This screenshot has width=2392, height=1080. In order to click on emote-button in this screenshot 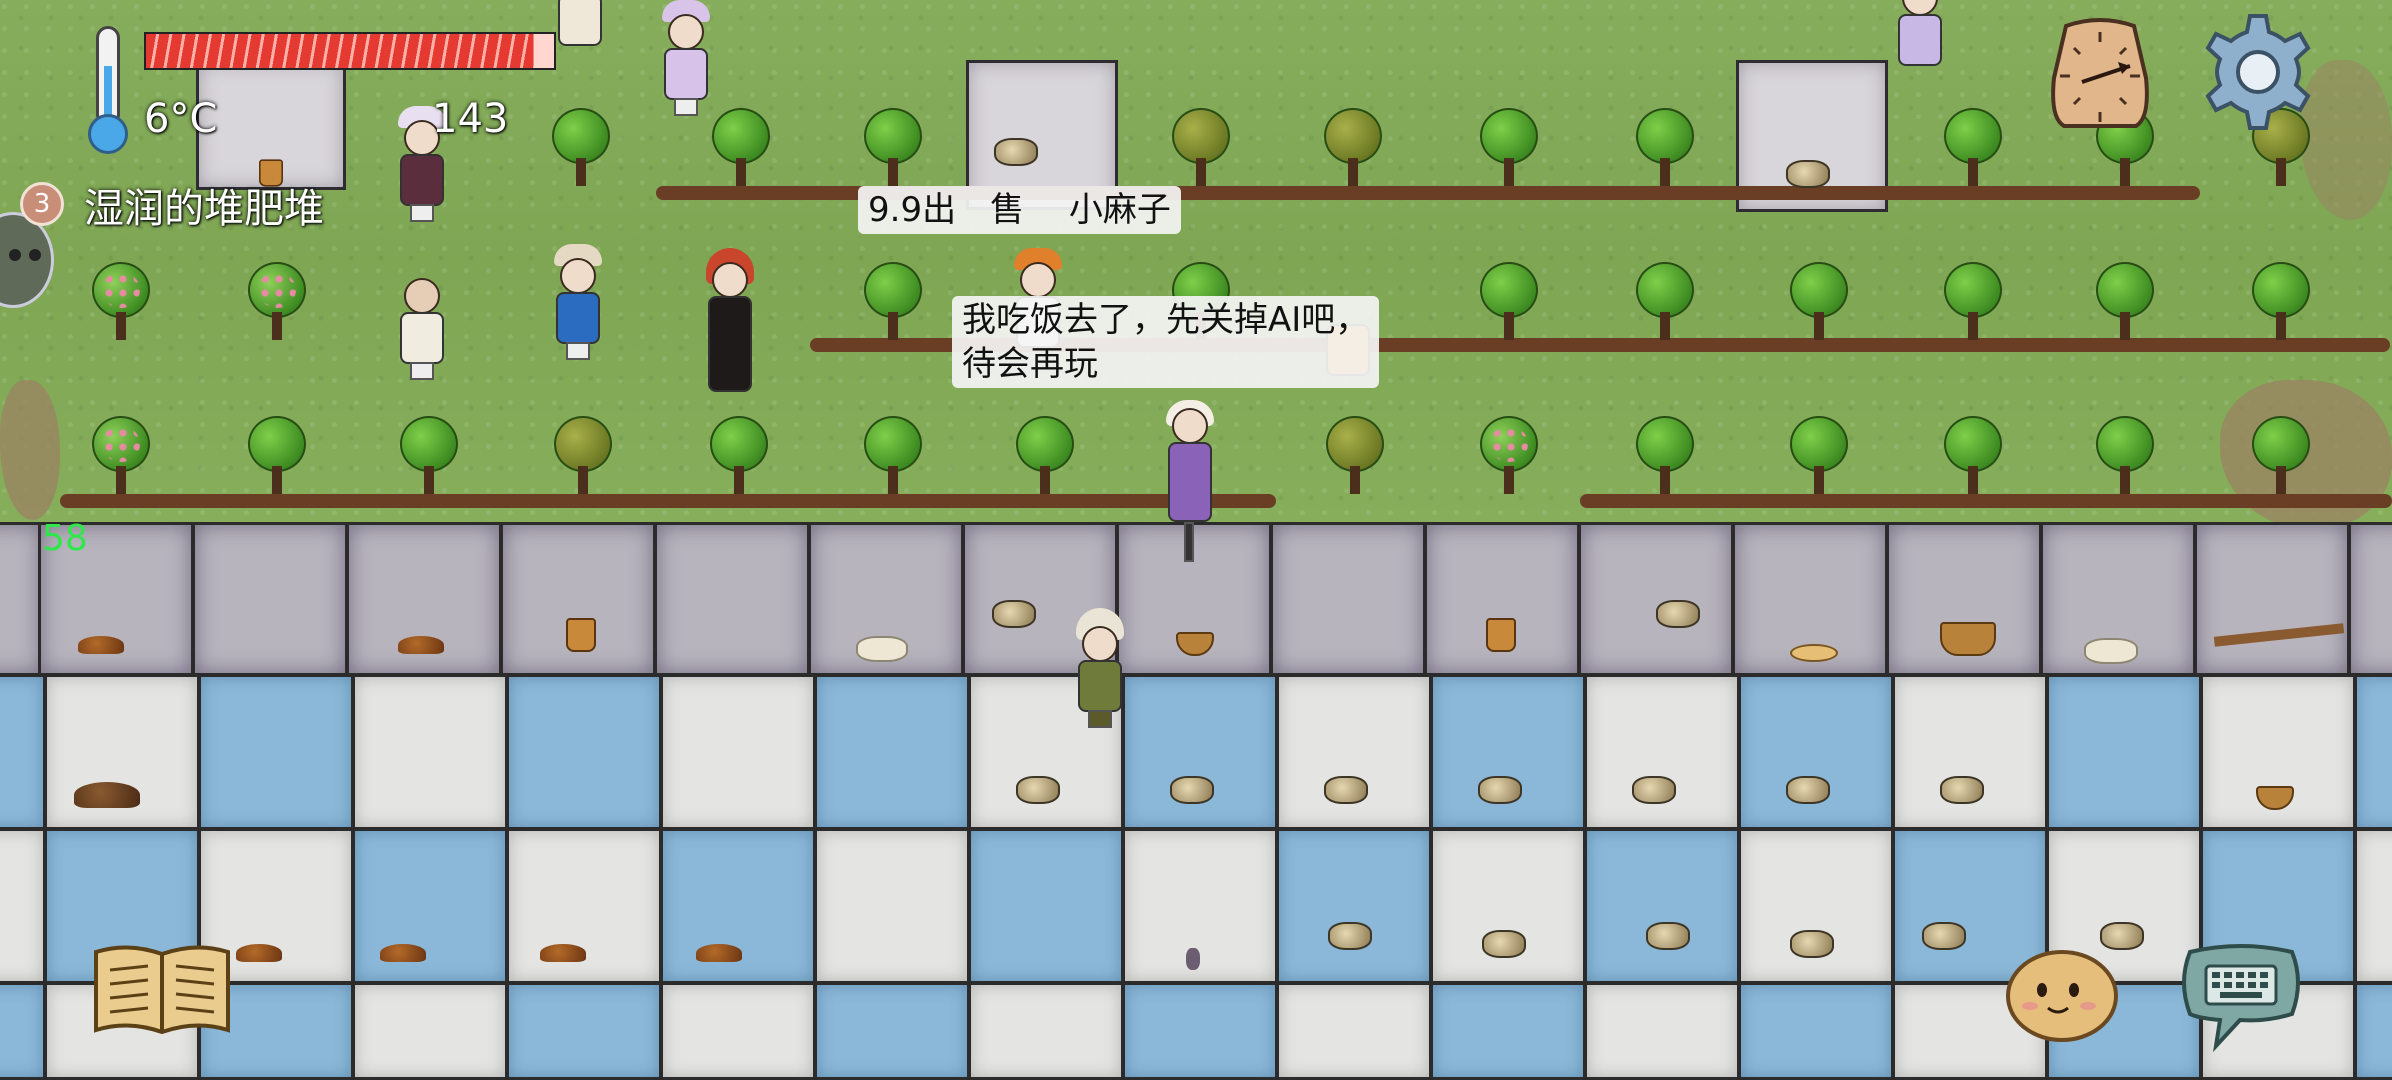, I will do `click(2062, 995)`.